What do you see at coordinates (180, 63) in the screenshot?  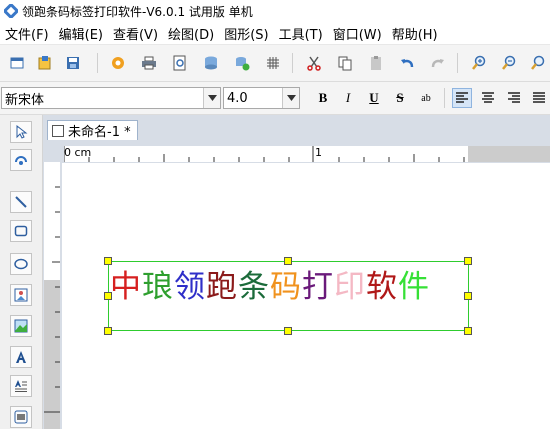 I see `print-preview-button` at bounding box center [180, 63].